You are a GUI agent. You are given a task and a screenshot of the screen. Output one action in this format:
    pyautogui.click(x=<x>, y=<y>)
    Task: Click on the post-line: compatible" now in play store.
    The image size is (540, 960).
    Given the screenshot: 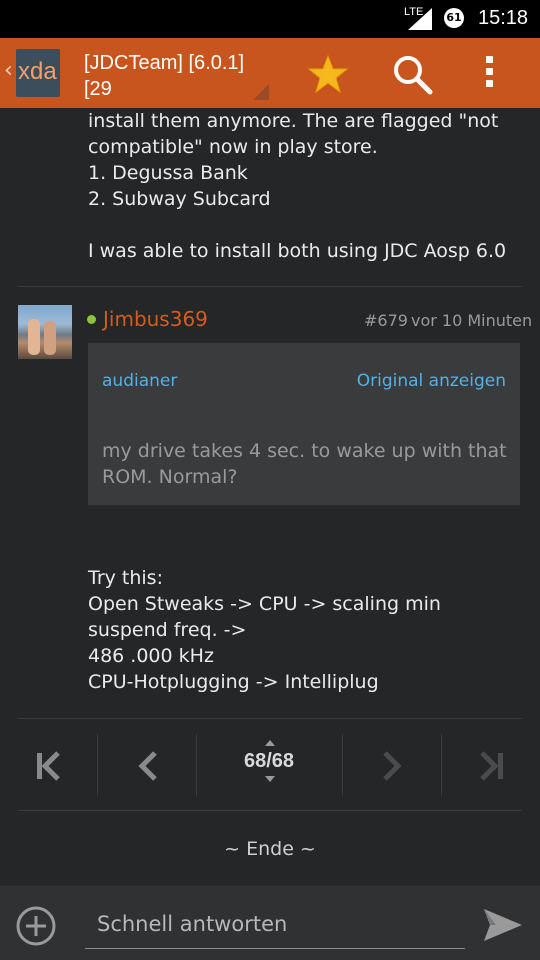 What is the action you would take?
    pyautogui.click(x=233, y=147)
    